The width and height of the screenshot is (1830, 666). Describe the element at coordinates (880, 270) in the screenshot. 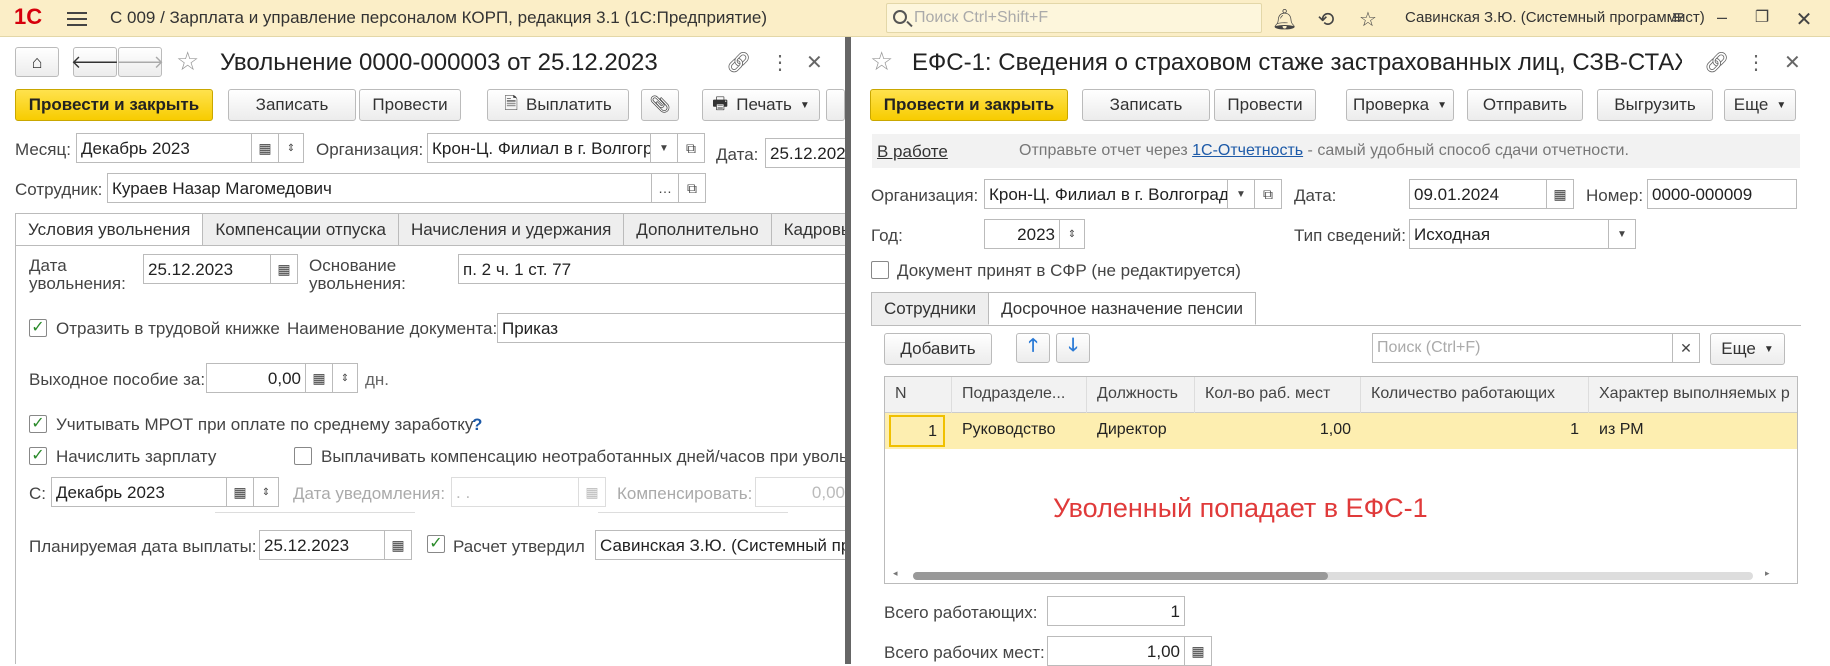

I see `accepted-checkbox: ✓` at that location.